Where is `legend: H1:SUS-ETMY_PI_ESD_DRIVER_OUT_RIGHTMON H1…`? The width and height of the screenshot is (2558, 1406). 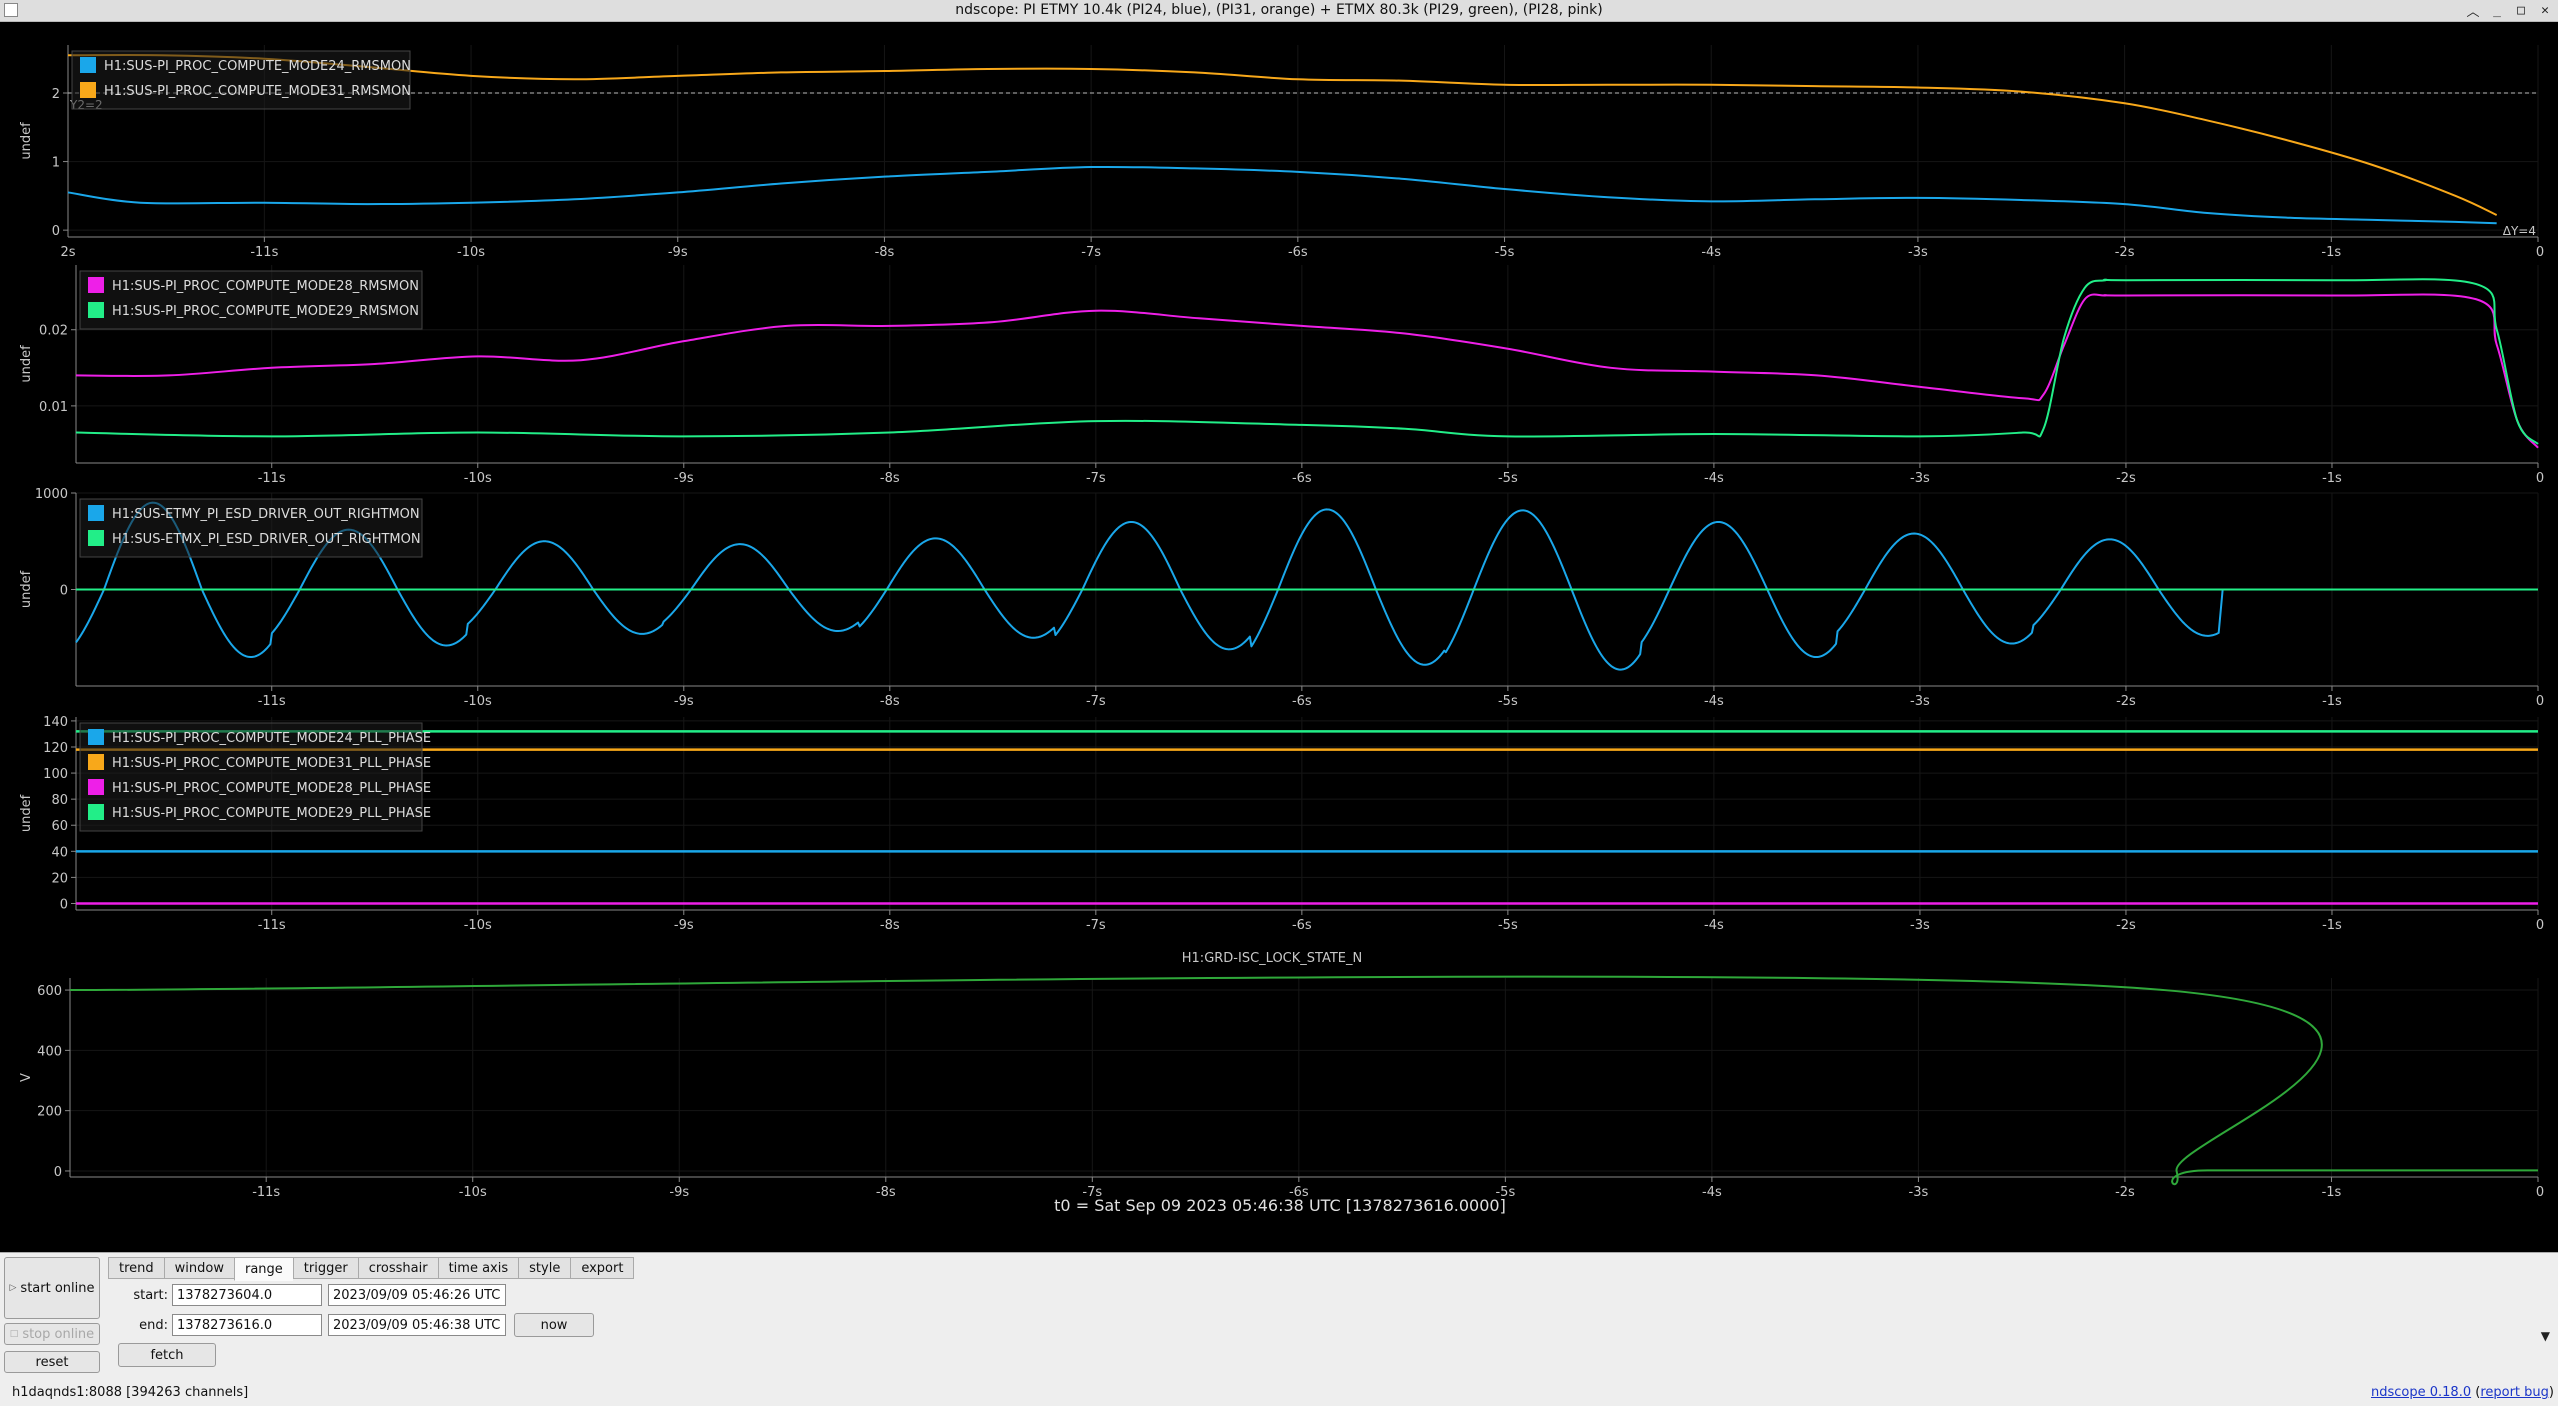
legend: H1:SUS-ETMY_PI_ESD_DRIVER_OUT_RIGHTMON H1… is located at coordinates (251, 528).